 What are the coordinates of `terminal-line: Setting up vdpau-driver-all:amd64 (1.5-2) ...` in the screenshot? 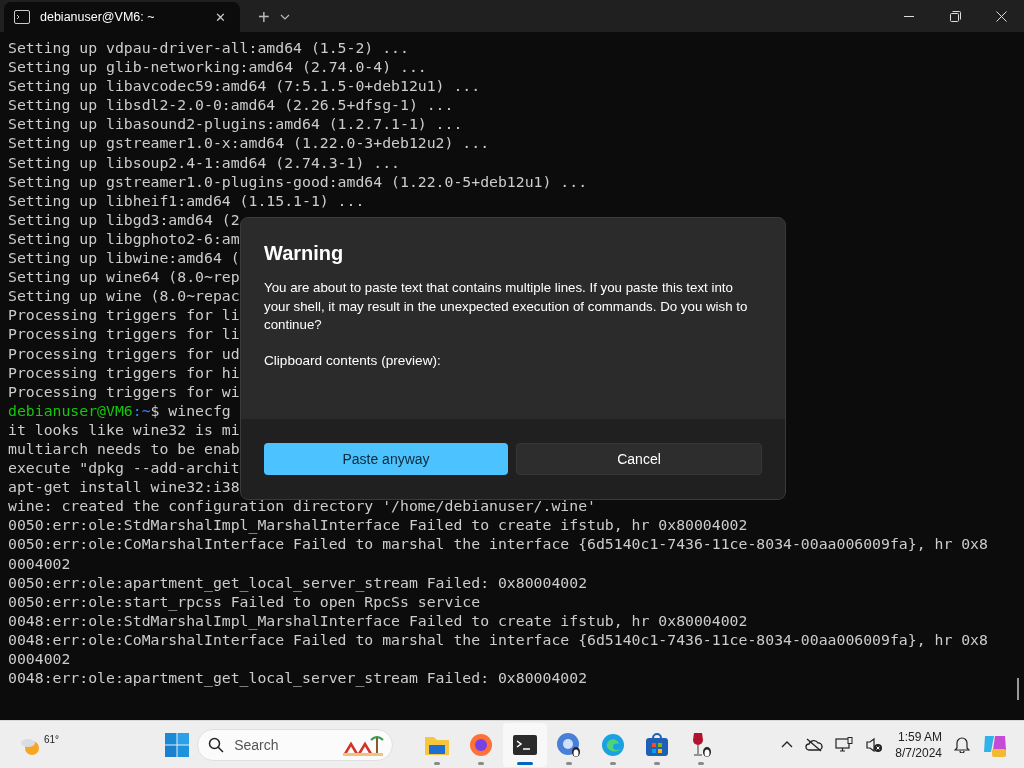 It's located at (208, 48).